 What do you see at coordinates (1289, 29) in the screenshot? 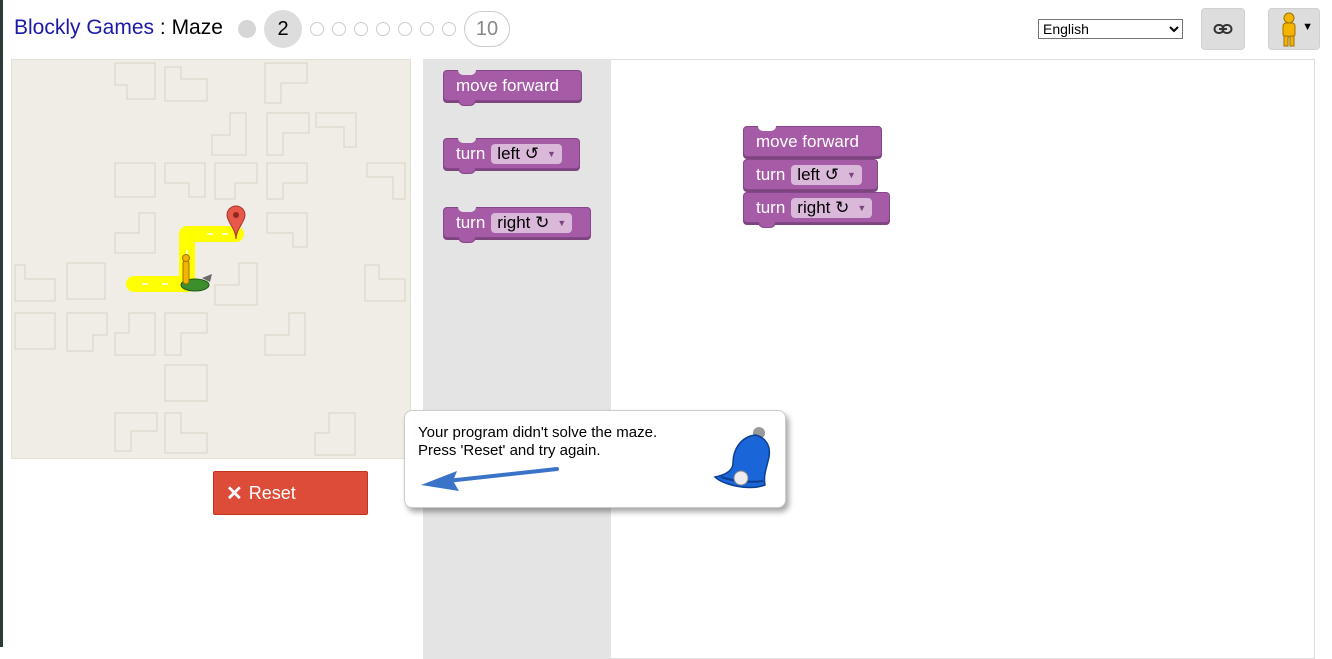
I see `pegman-icon` at bounding box center [1289, 29].